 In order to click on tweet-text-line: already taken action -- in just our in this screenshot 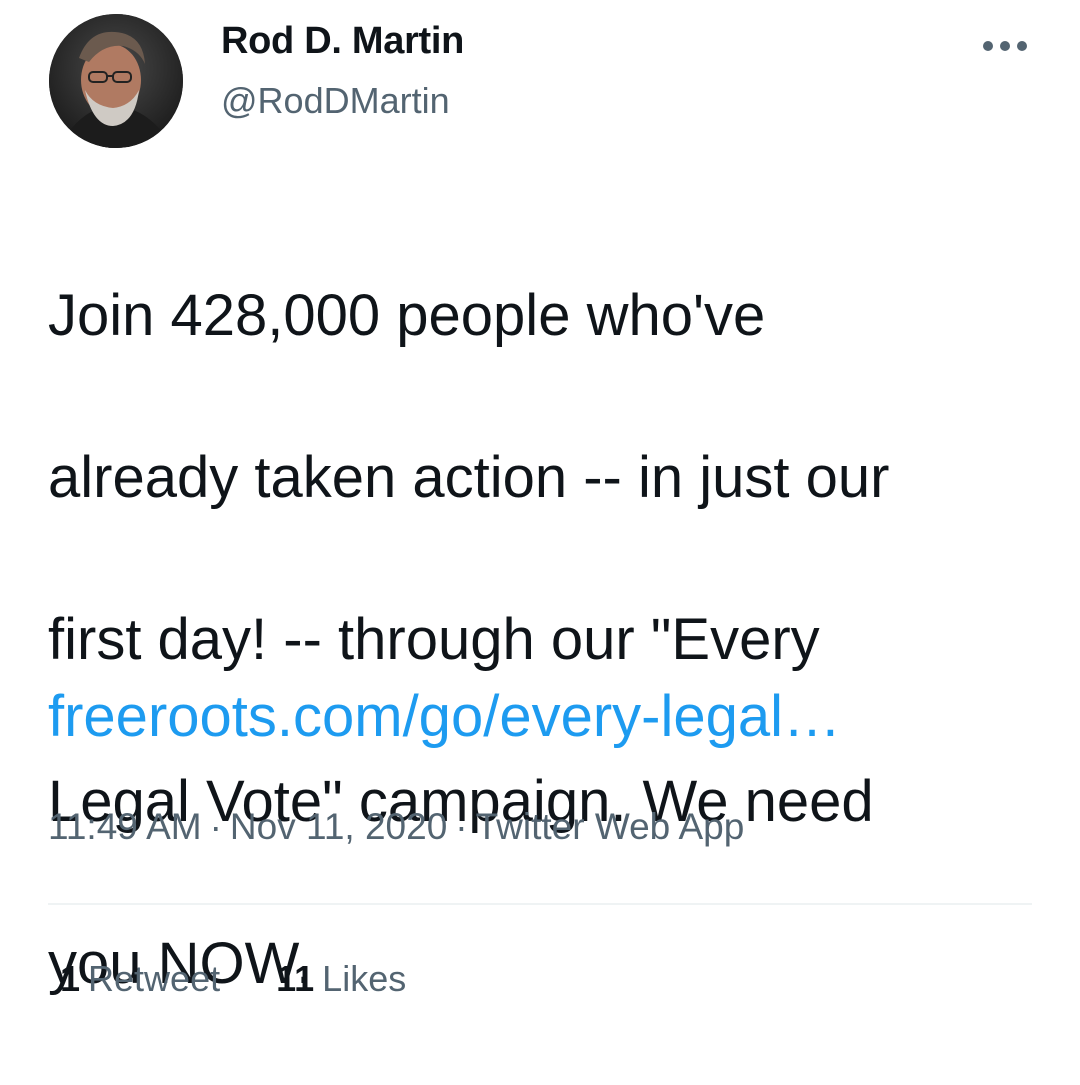, I will do `click(469, 477)`.